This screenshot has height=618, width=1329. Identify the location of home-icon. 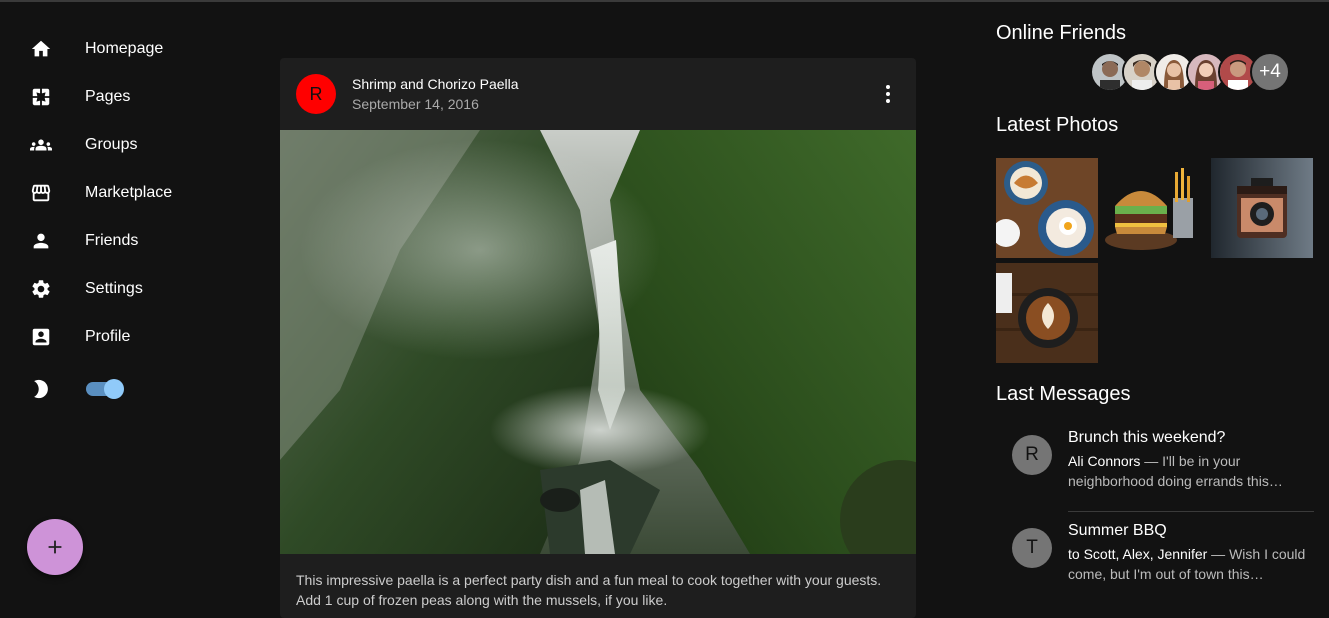
(41, 49).